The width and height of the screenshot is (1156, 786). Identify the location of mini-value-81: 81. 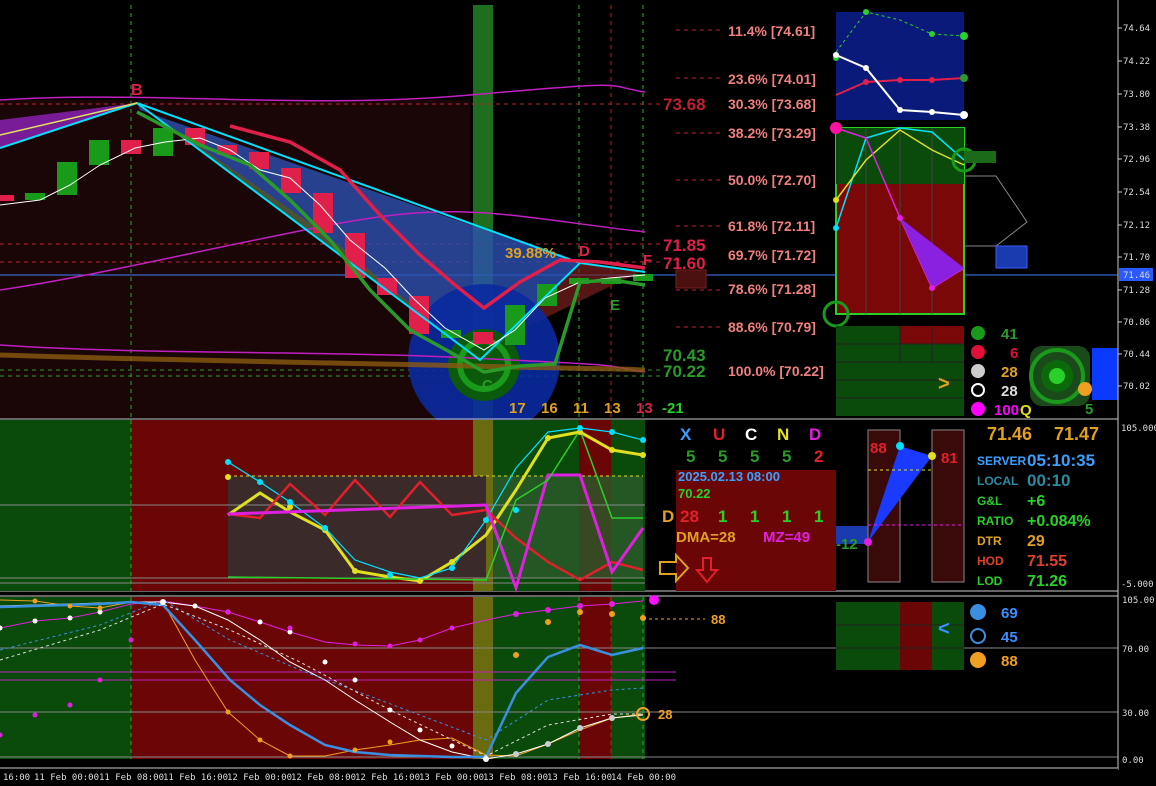
(949, 458).